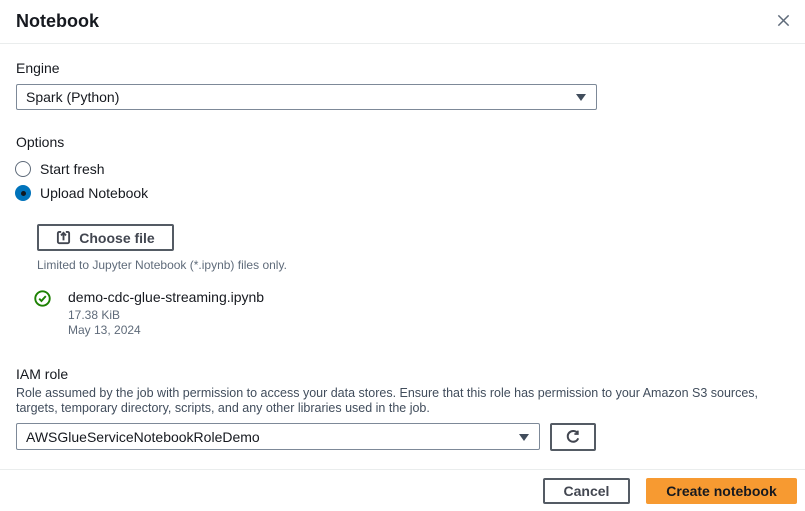 The width and height of the screenshot is (805, 511). Describe the element at coordinates (40, 142) in the screenshot. I see `options-label: Options` at that location.